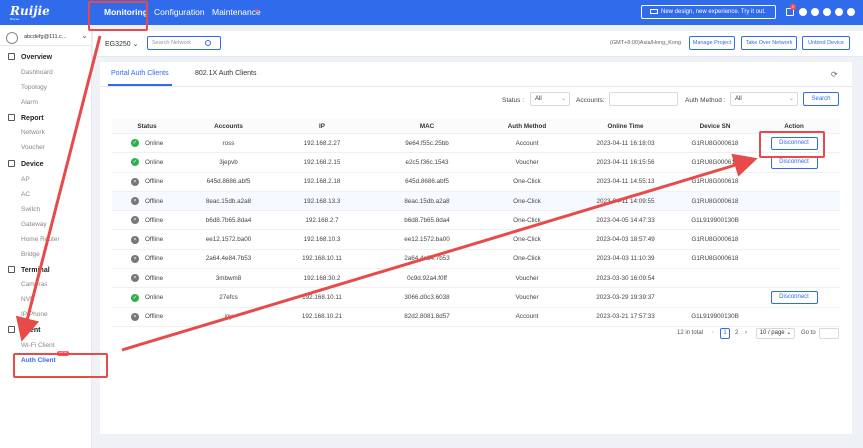 The image size is (863, 448). Describe the element at coordinates (58, 188) in the screenshot. I see `arrow-to-auth-client` at that location.